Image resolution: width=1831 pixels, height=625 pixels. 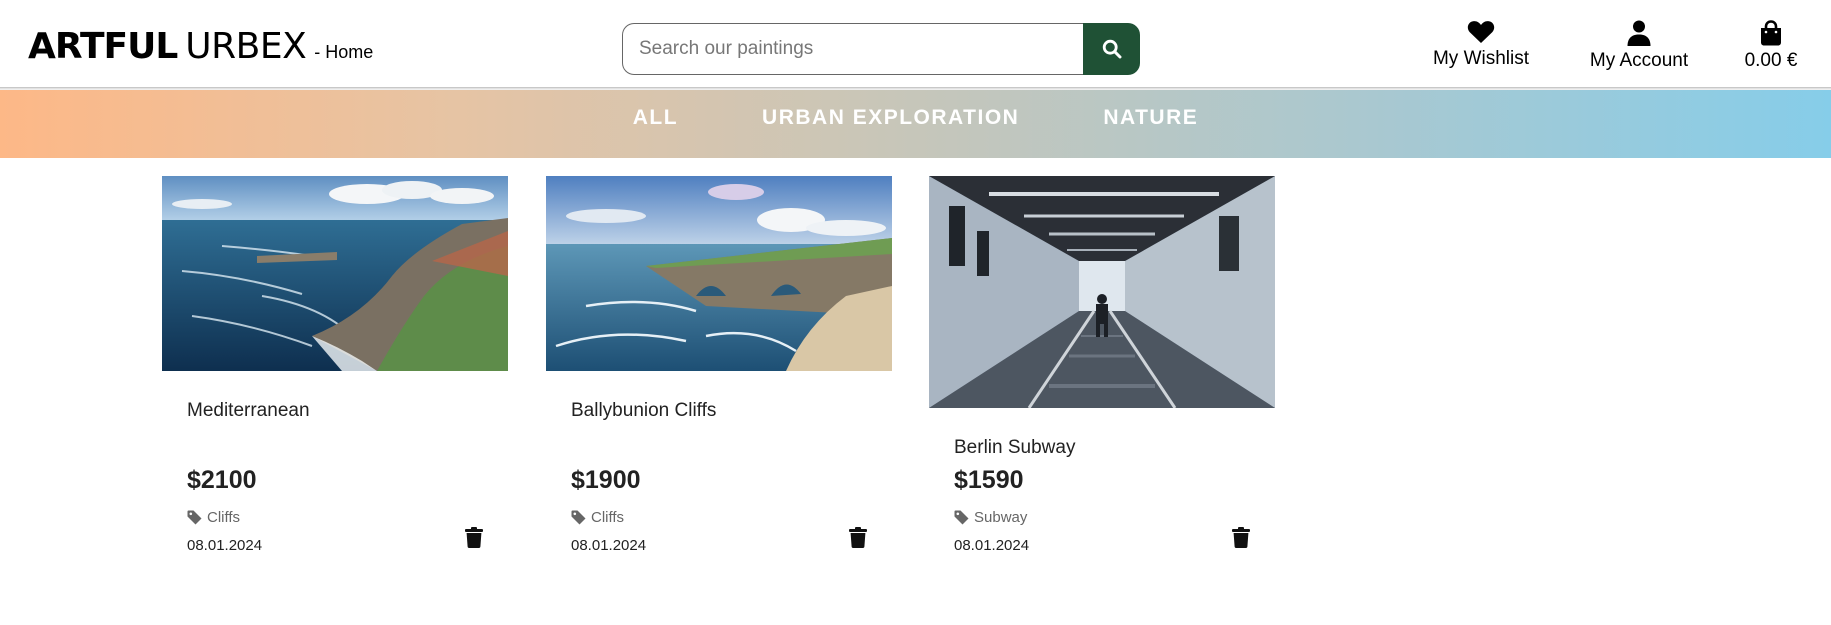 I want to click on product-price: $1590, so click(x=989, y=480).